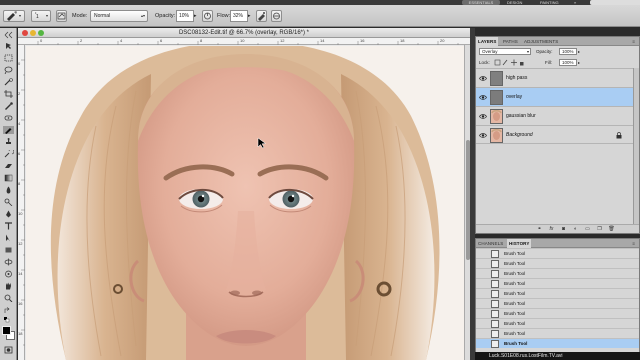 This screenshot has height=360, width=640. I want to click on tool-preset-picker, so click(14, 16).